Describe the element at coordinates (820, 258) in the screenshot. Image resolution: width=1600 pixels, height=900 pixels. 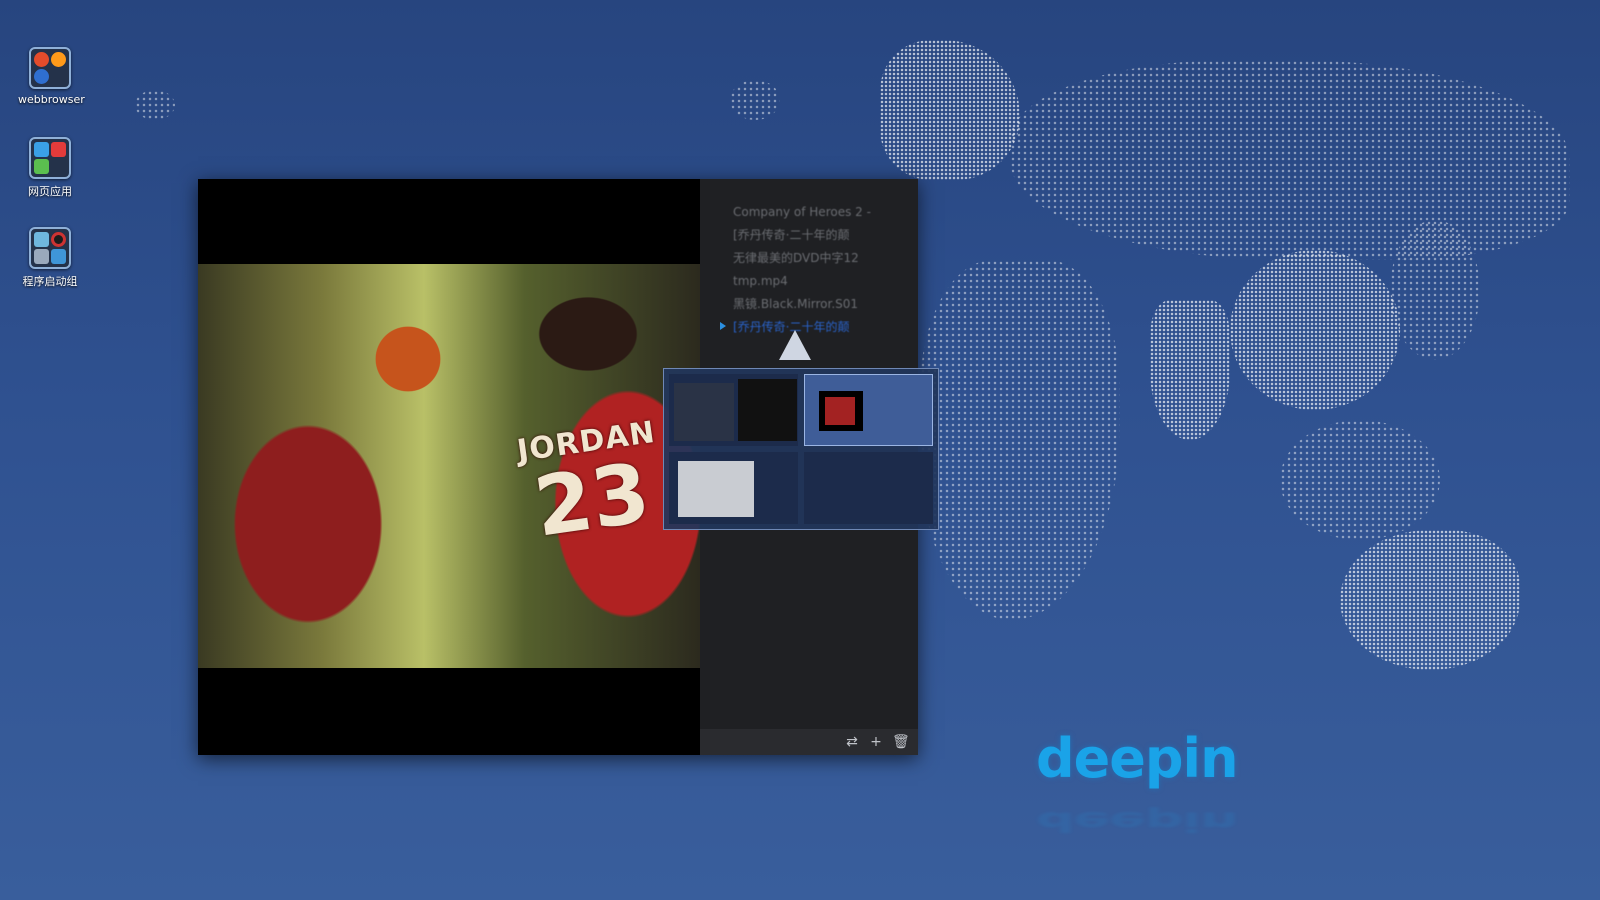
I see `playlist-item: 无律最美的DVD中字12` at that location.